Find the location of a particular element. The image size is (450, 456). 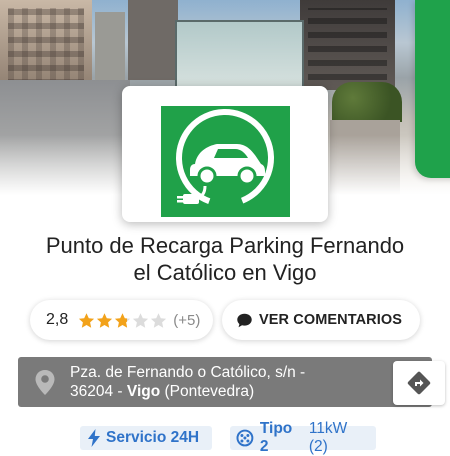

feature-connector-label: Tipo 2 is located at coordinates (276, 437).